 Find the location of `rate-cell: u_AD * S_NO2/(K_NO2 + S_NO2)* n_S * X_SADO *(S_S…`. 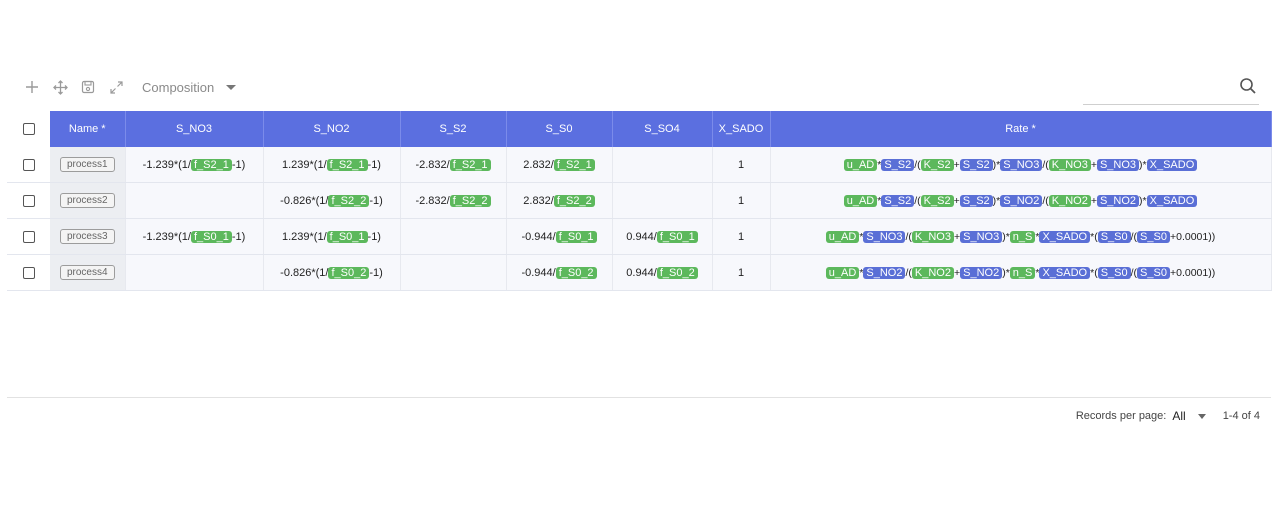

rate-cell: u_AD * S_NO2/(K_NO2 + S_NO2)* n_S * X_SADO *(S_S… is located at coordinates (1021, 272).